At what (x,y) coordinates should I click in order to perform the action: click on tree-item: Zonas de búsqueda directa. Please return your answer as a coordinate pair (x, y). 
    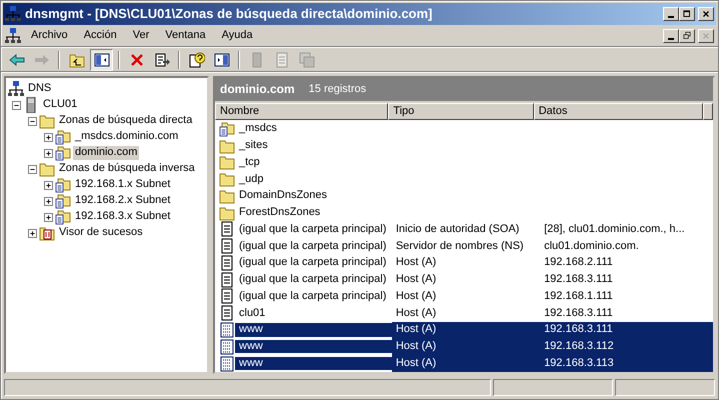
    Looking at the image, I should click on (125, 121).